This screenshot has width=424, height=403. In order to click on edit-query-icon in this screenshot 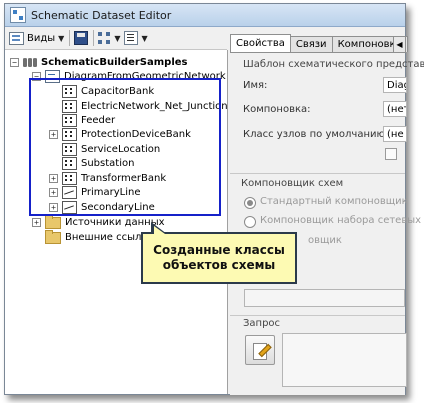, I will do `click(262, 350)`.